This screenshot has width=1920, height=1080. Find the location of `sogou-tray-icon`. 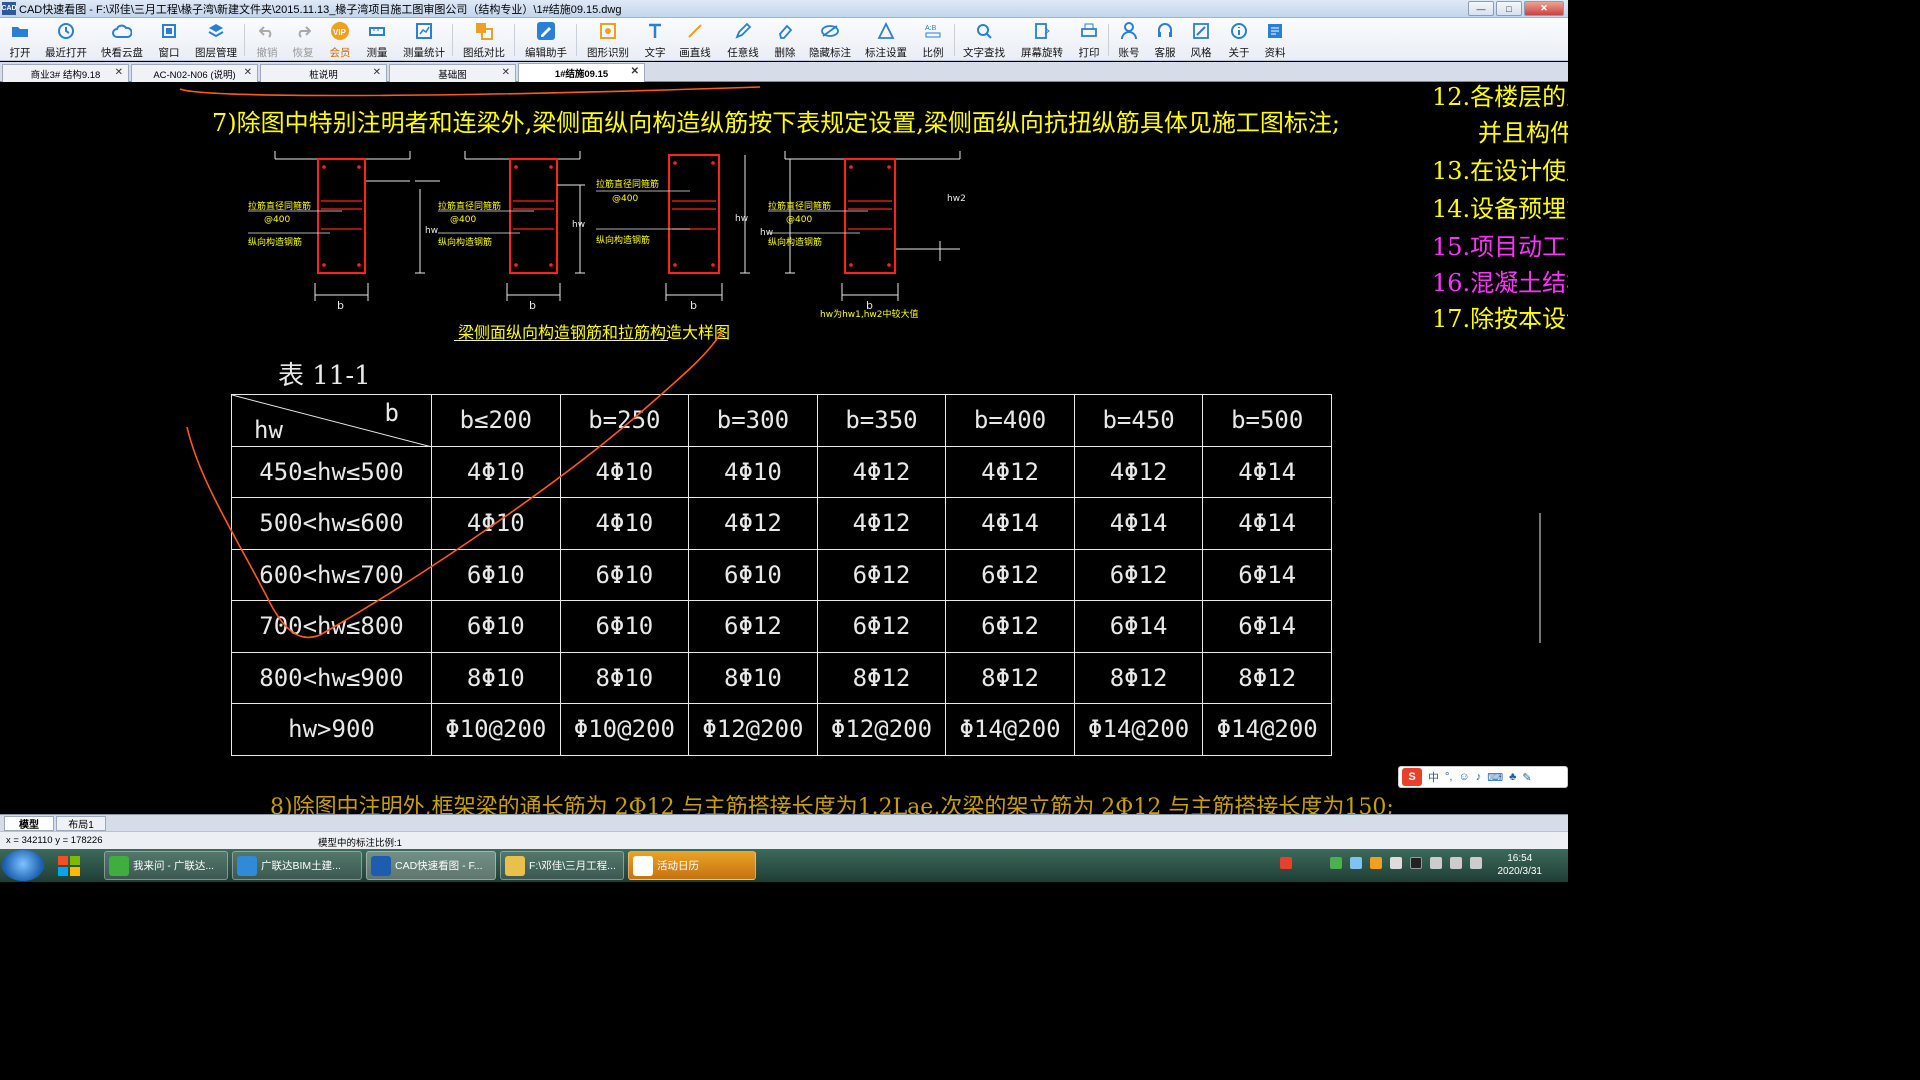

sogou-tray-icon is located at coordinates (1286, 863).